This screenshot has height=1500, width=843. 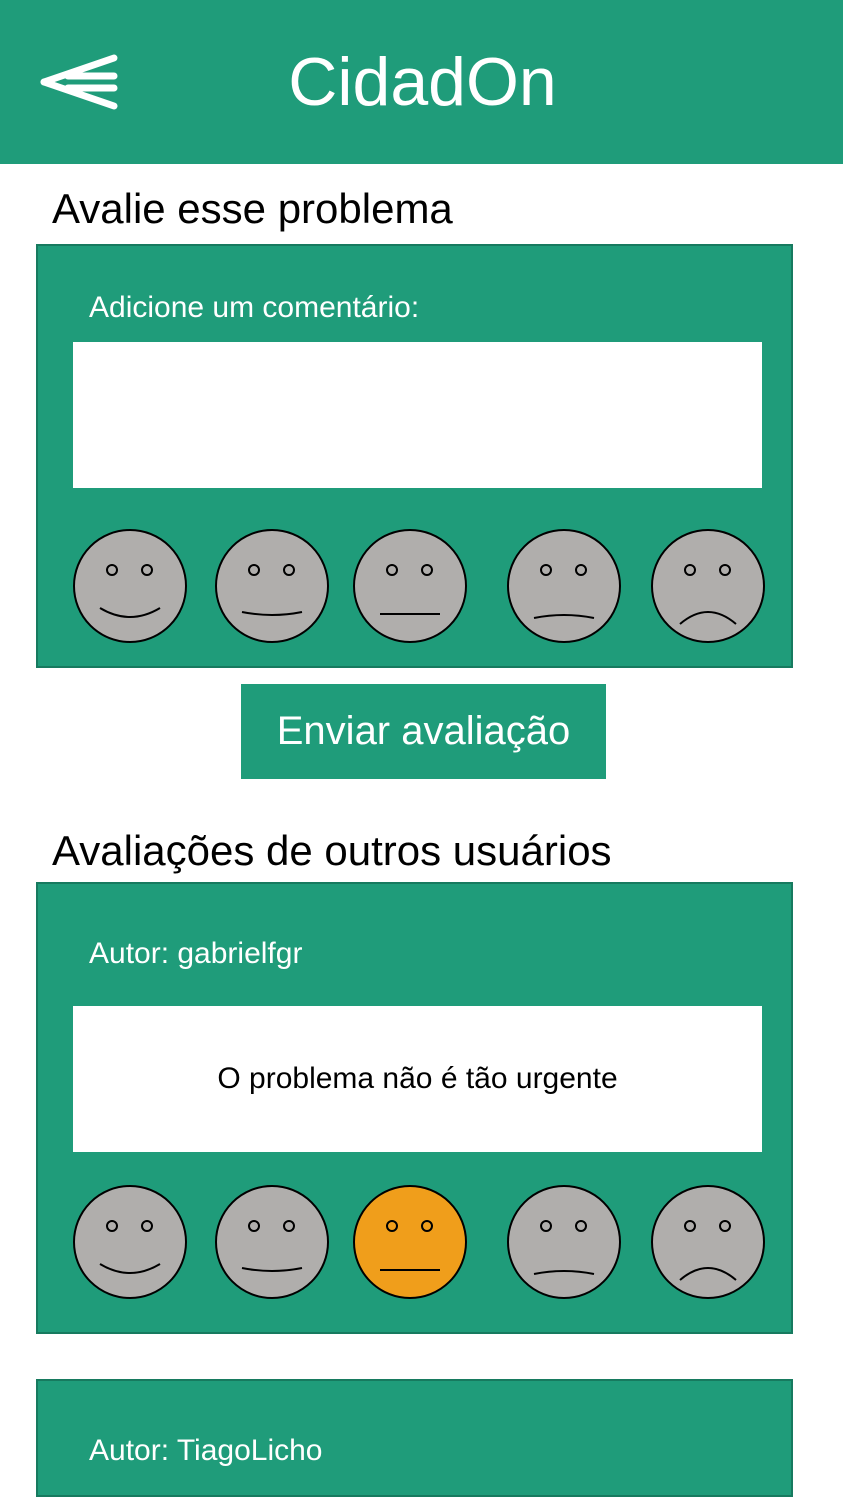 What do you see at coordinates (254, 307) in the screenshot?
I see `comment-label: Adicione um comentário:` at bounding box center [254, 307].